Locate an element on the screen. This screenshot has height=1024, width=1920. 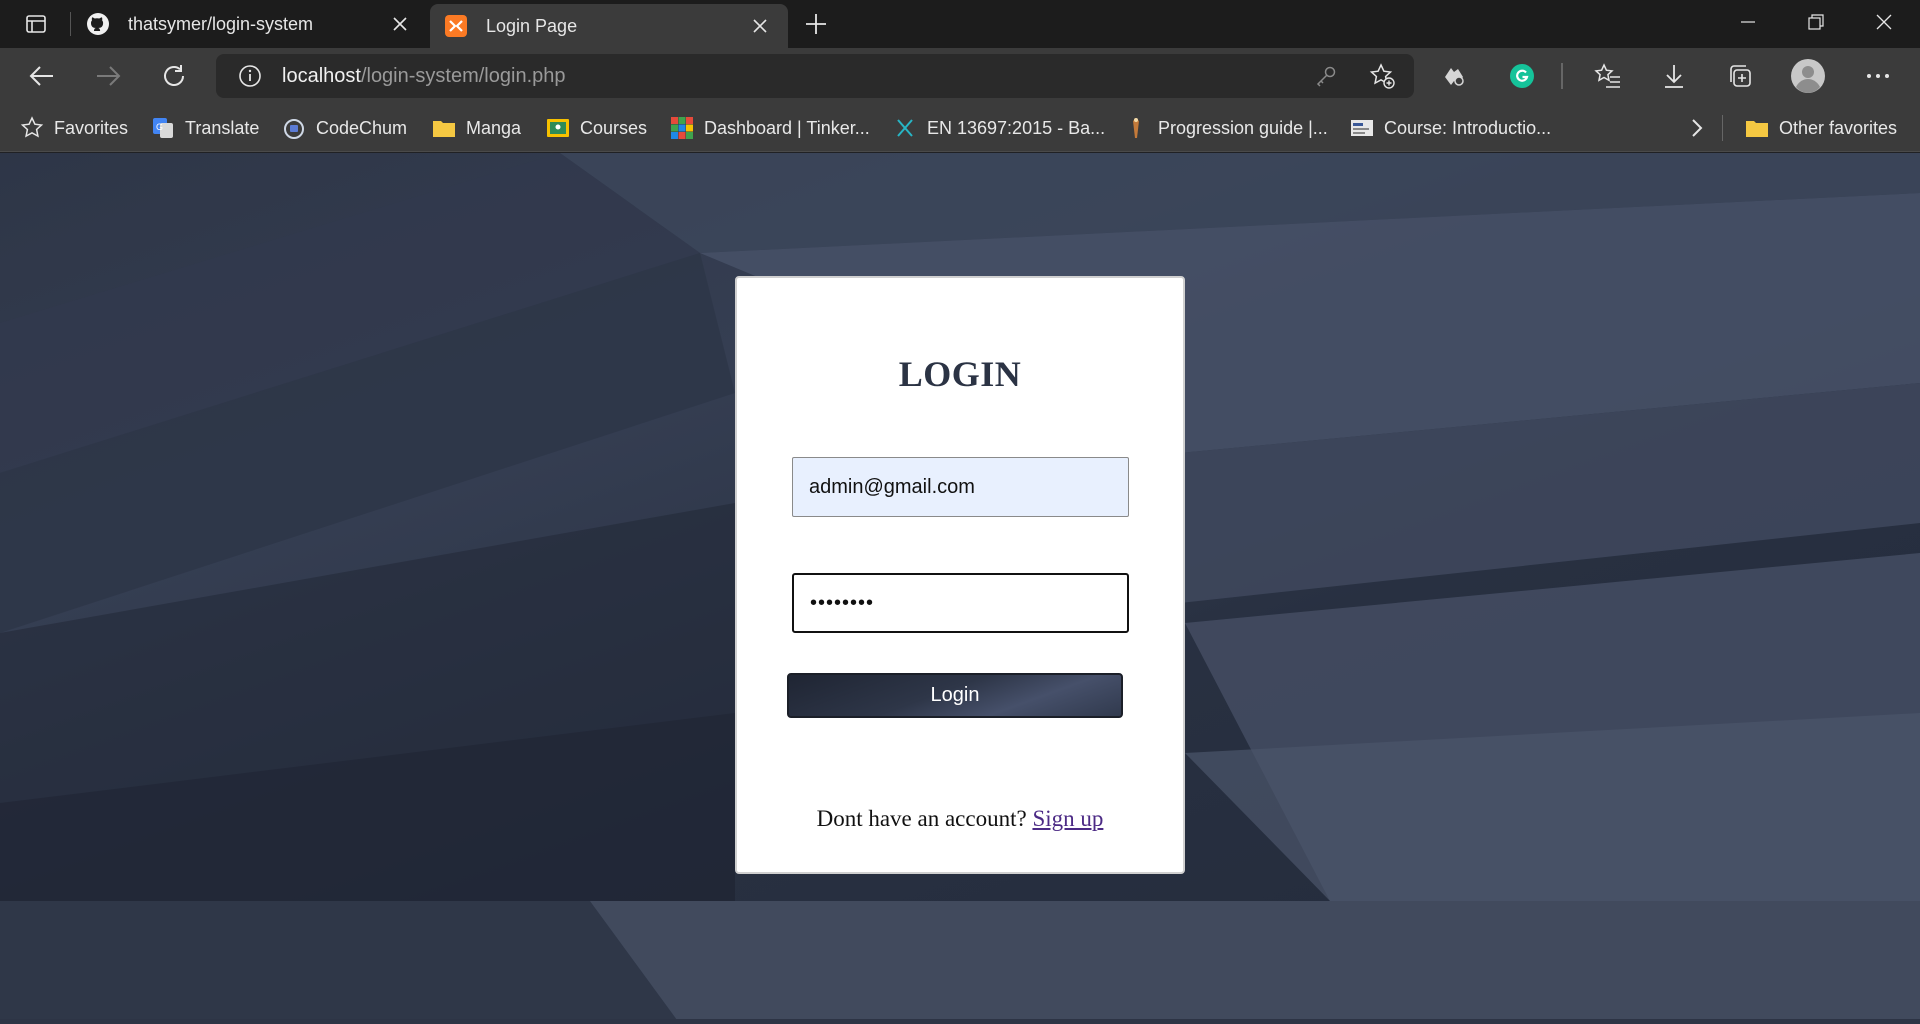
new-tab-button is located at coordinates (816, 24).